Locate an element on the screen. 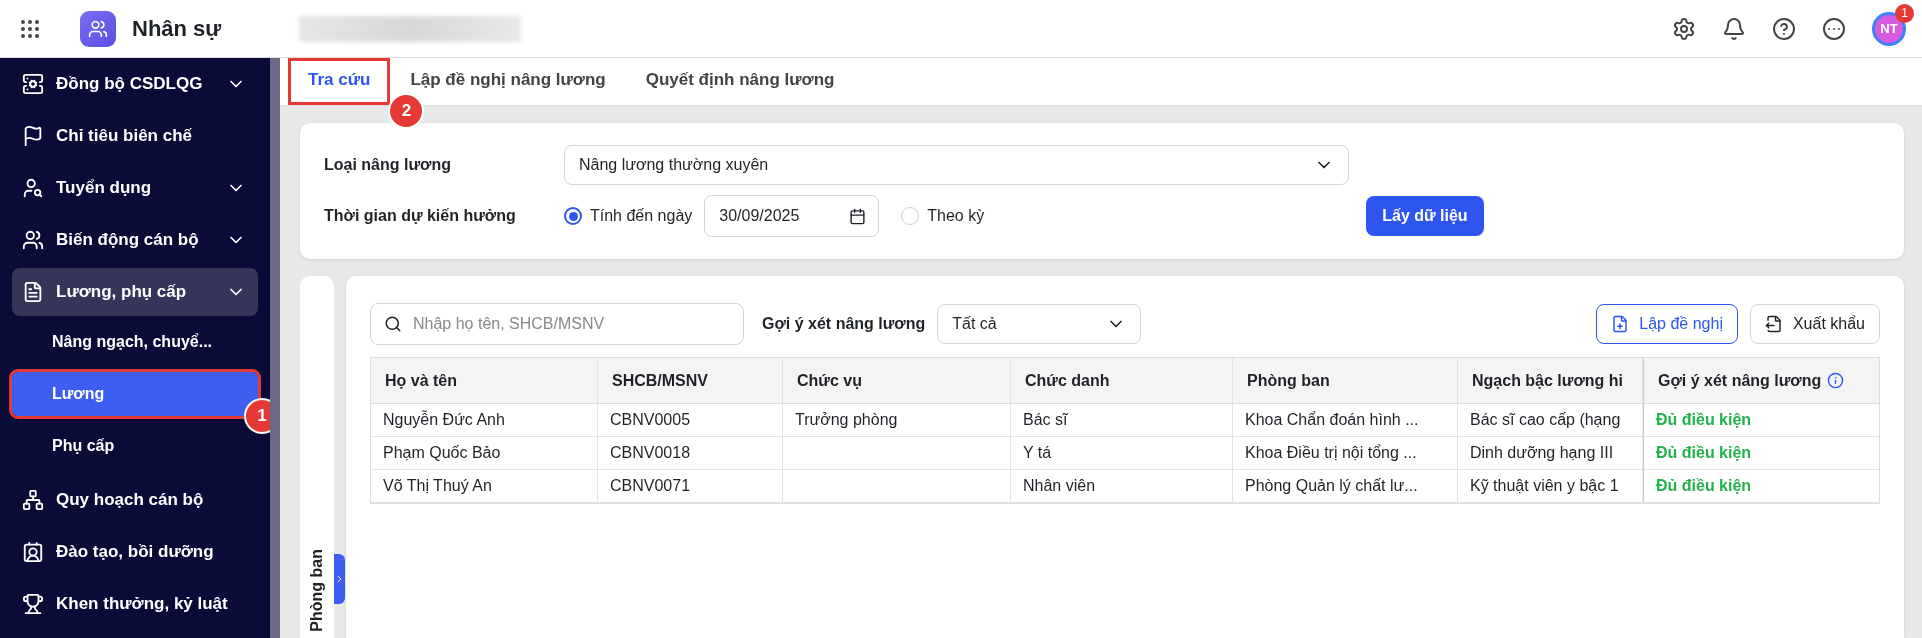 The width and height of the screenshot is (1922, 638). table-cell: CBNV0018 is located at coordinates (690, 453).